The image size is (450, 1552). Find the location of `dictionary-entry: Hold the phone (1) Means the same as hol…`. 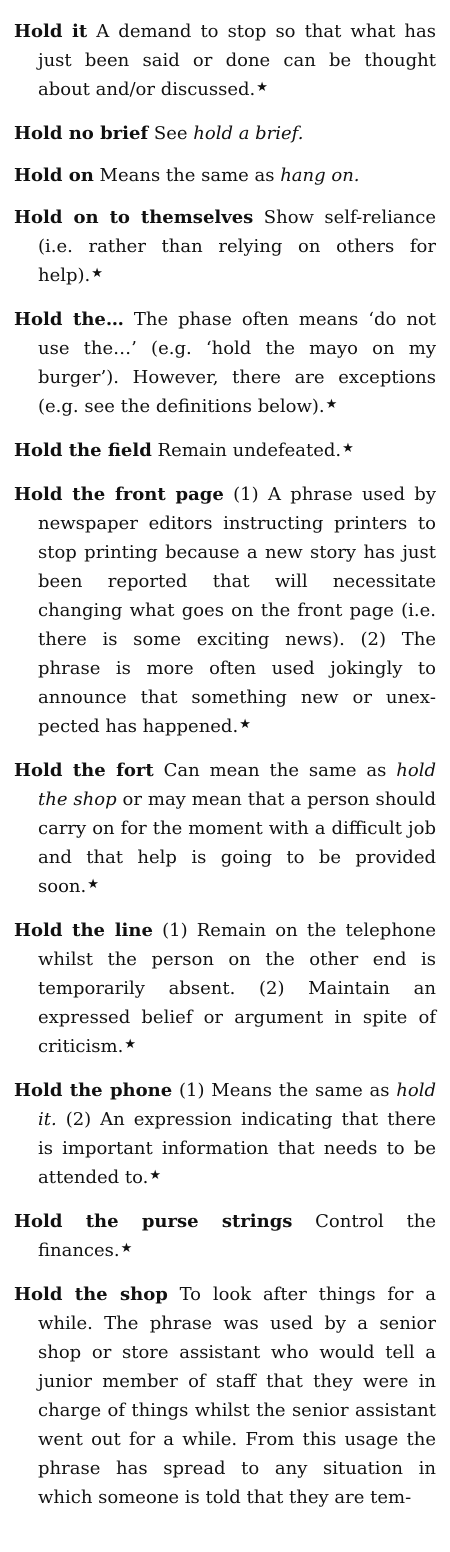

dictionary-entry: Hold the phone (1) Means the same as hol… is located at coordinates (225, 1135).